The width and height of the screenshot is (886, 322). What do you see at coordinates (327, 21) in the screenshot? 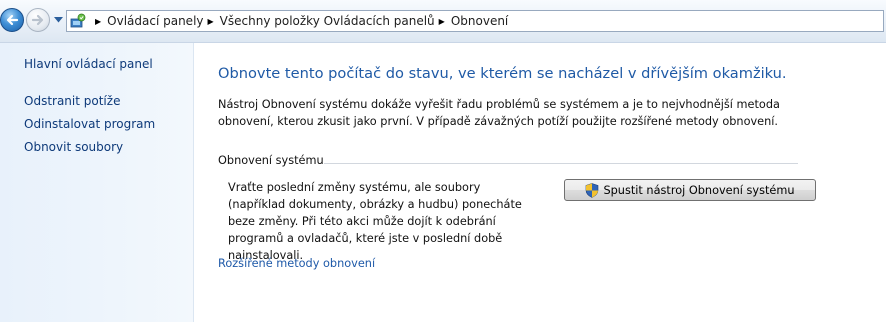
I see `breadcrumb-all-items: Všechny položky Ovládacích panelů` at bounding box center [327, 21].